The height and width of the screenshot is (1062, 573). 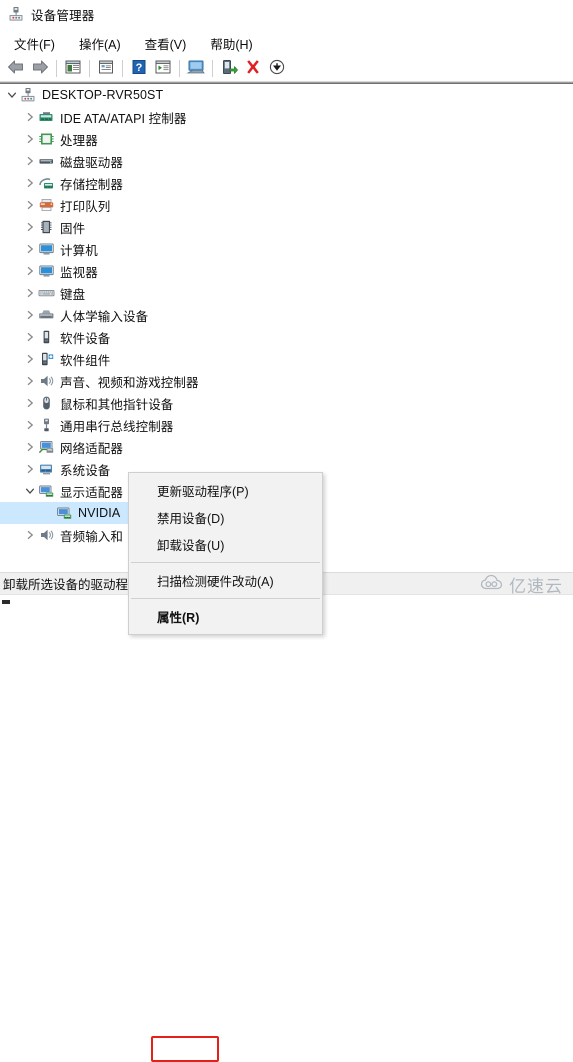 What do you see at coordinates (286, 44) in the screenshot?
I see `menu-bar: 文件(F) 操作(A) 查看(V) 帮助(H)` at bounding box center [286, 44].